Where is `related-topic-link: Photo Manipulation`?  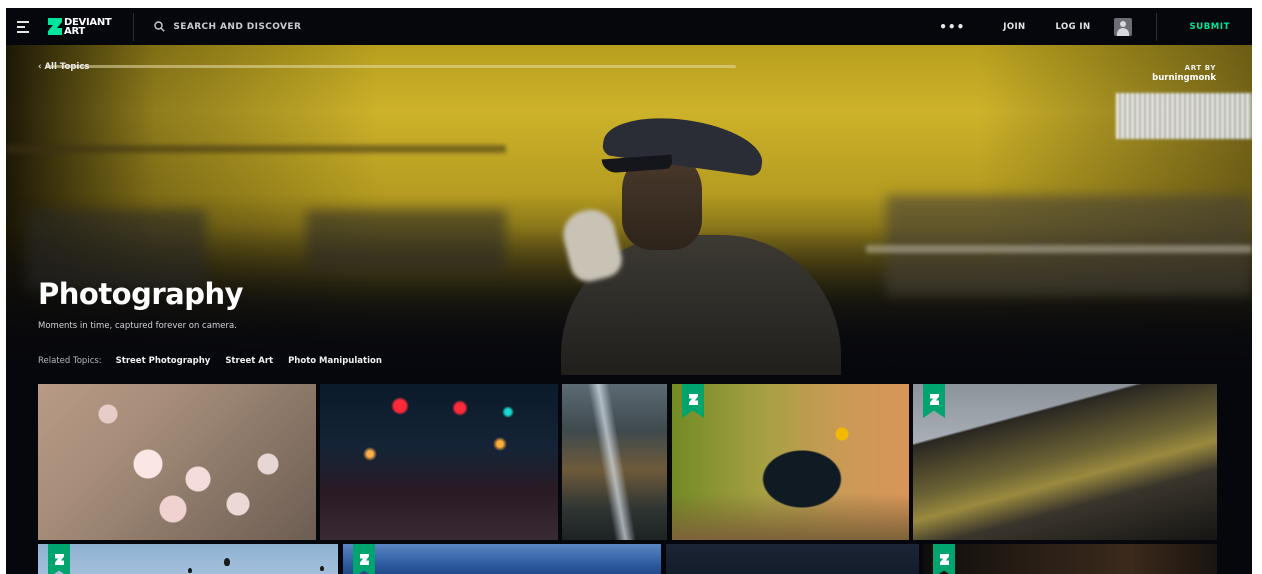
related-topic-link: Photo Manipulation is located at coordinates (335, 361).